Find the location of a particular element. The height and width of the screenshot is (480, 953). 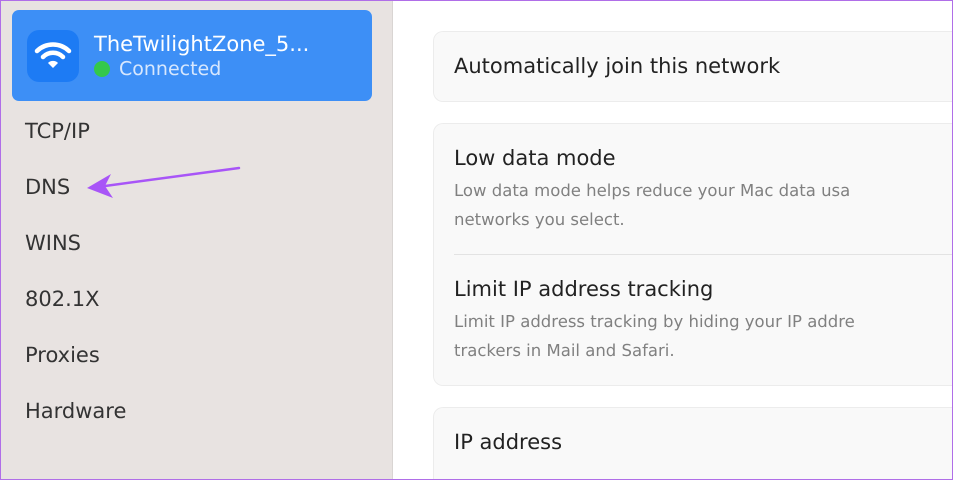

setting-title: IP address is located at coordinates (509, 442).